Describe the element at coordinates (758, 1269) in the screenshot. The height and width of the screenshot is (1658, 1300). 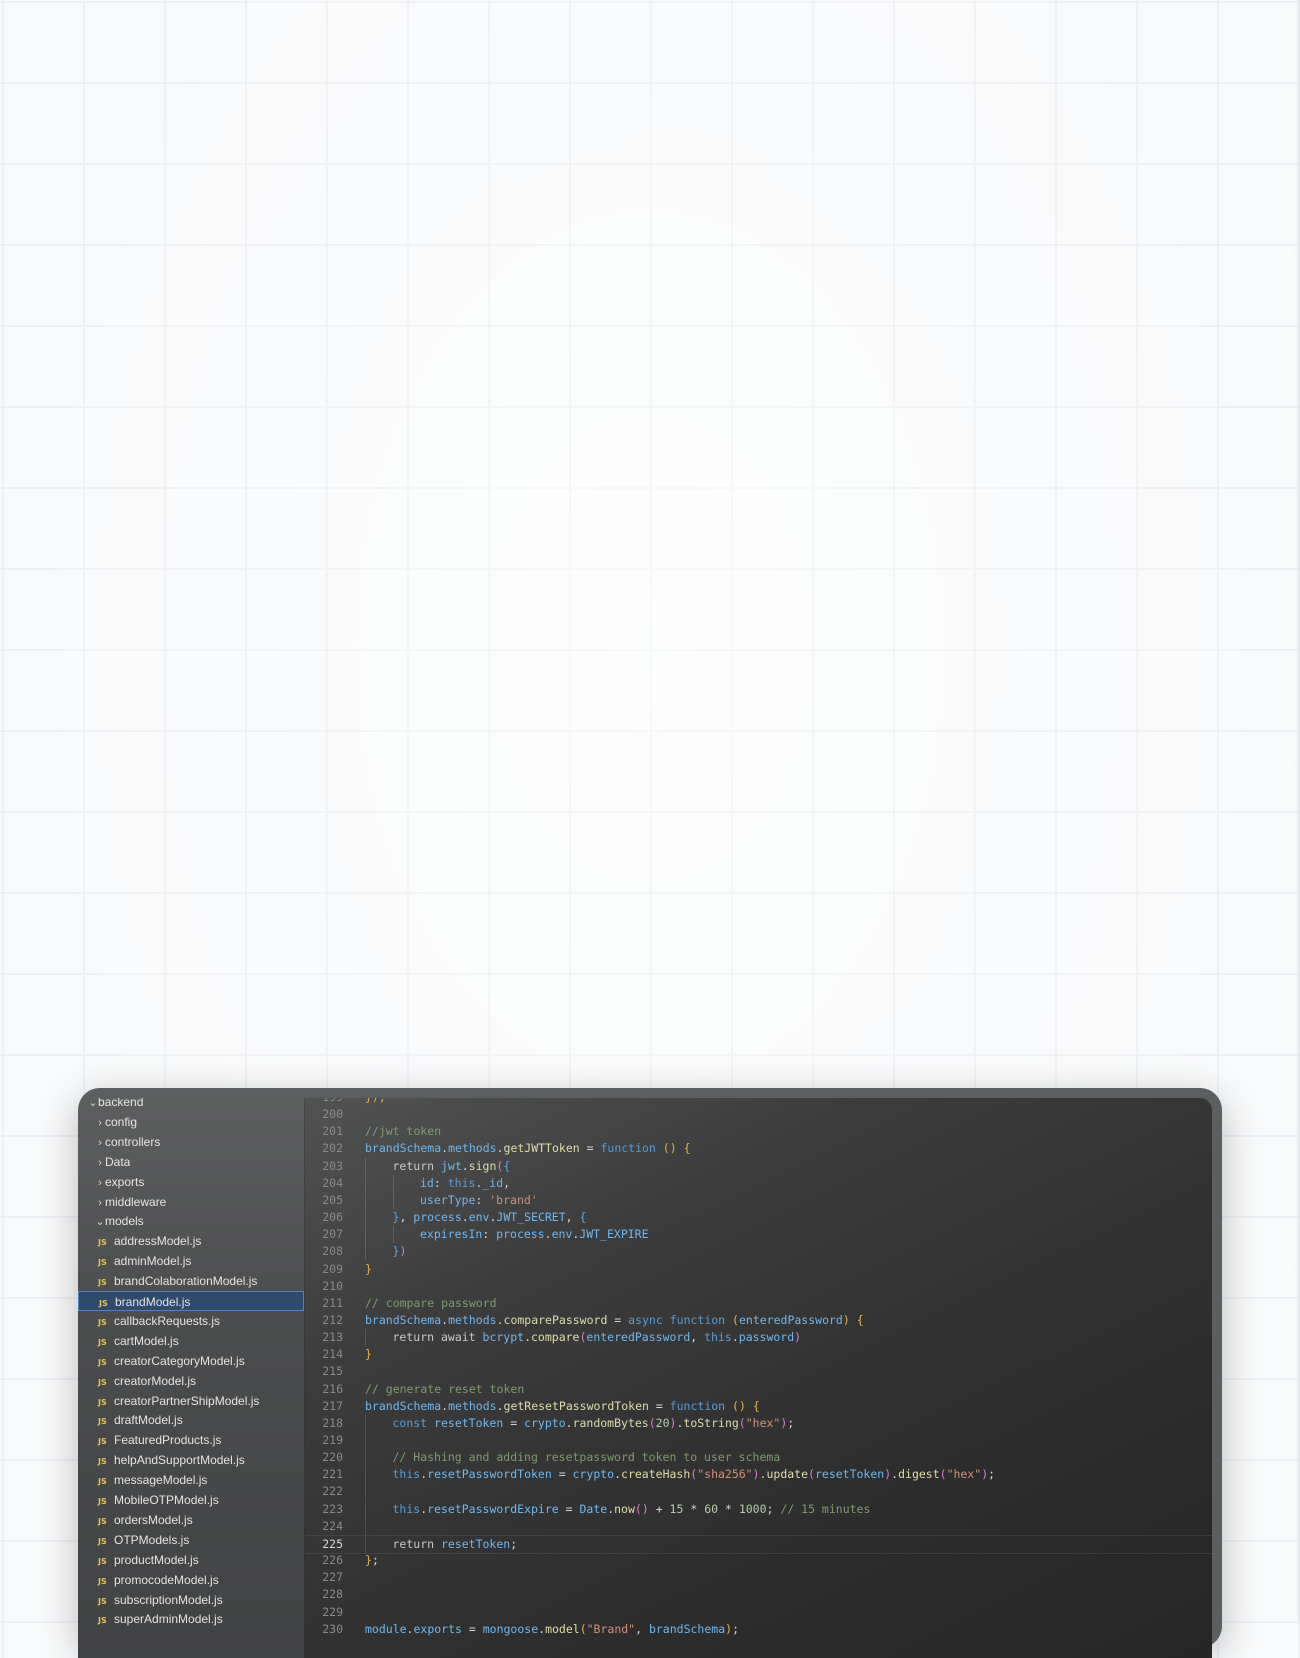
I see `code-line: 209}` at that location.